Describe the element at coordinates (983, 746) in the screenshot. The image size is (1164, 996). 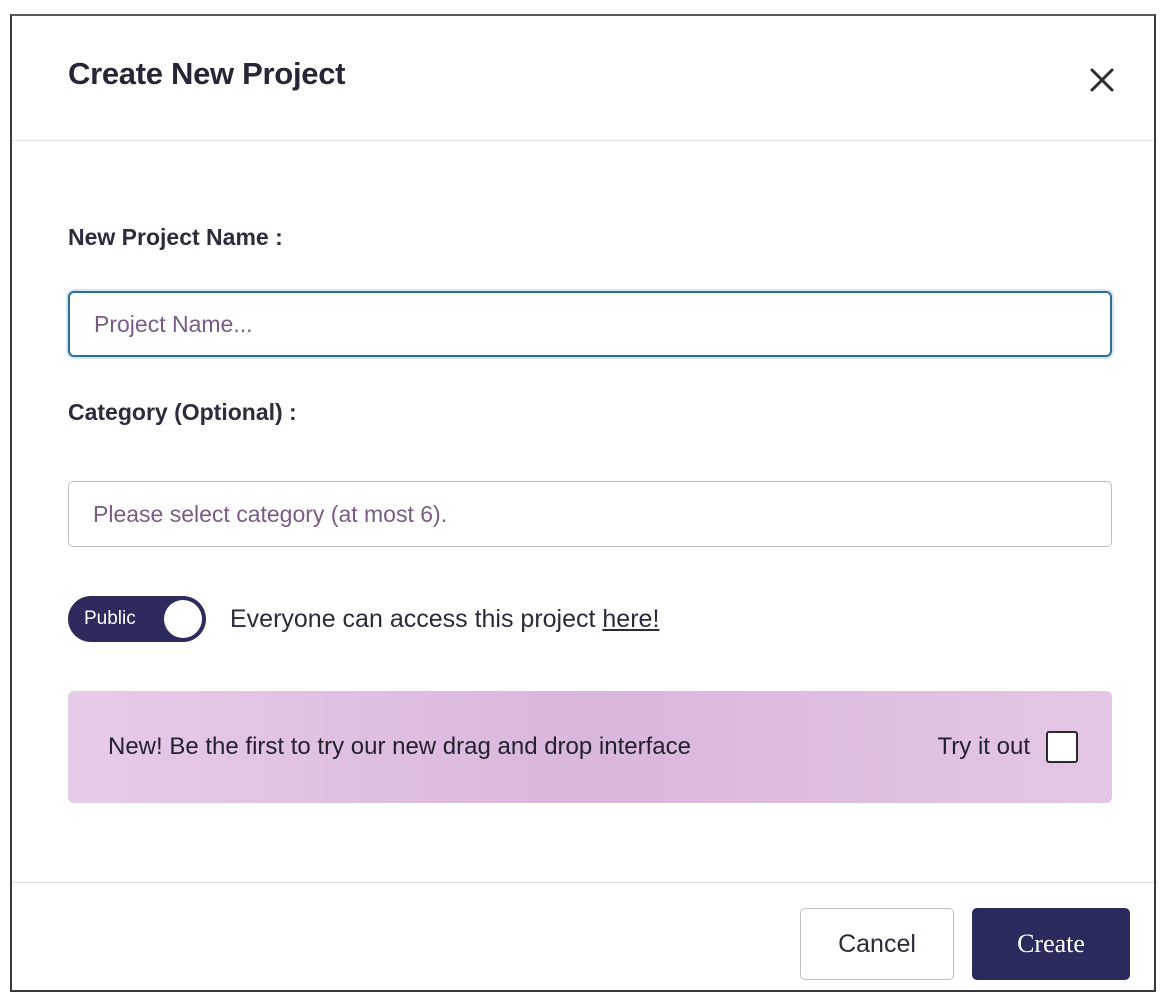
I see `try-it-out-label: Try it out` at that location.